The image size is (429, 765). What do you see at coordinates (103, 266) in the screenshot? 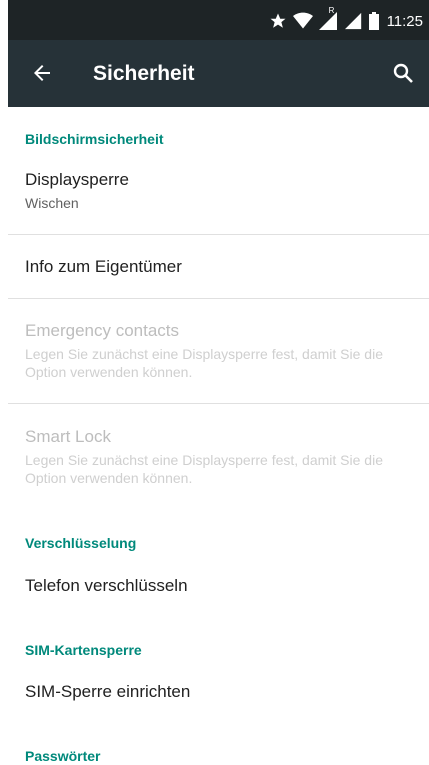
I see `owner-info-title: Info zum Eigentümer` at bounding box center [103, 266].